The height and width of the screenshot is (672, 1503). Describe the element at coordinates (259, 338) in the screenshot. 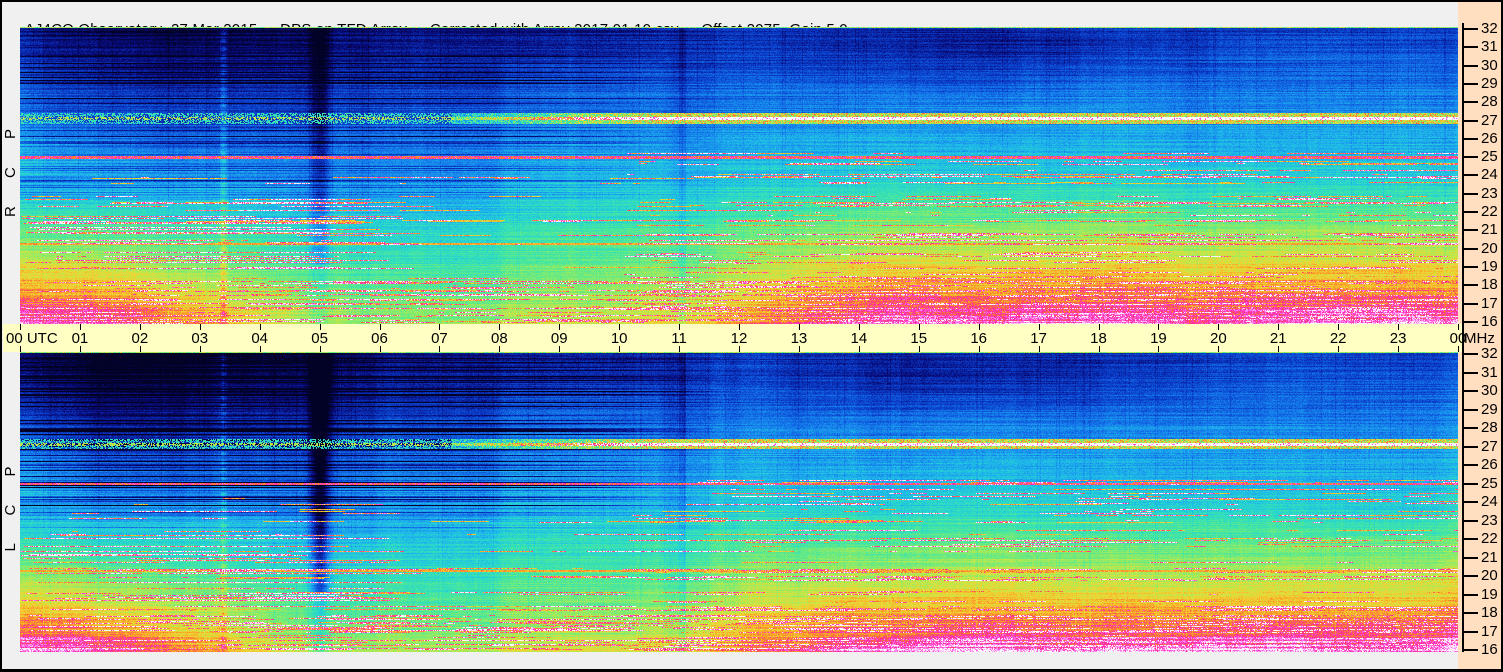

I see `time-tick-label: 04` at that location.